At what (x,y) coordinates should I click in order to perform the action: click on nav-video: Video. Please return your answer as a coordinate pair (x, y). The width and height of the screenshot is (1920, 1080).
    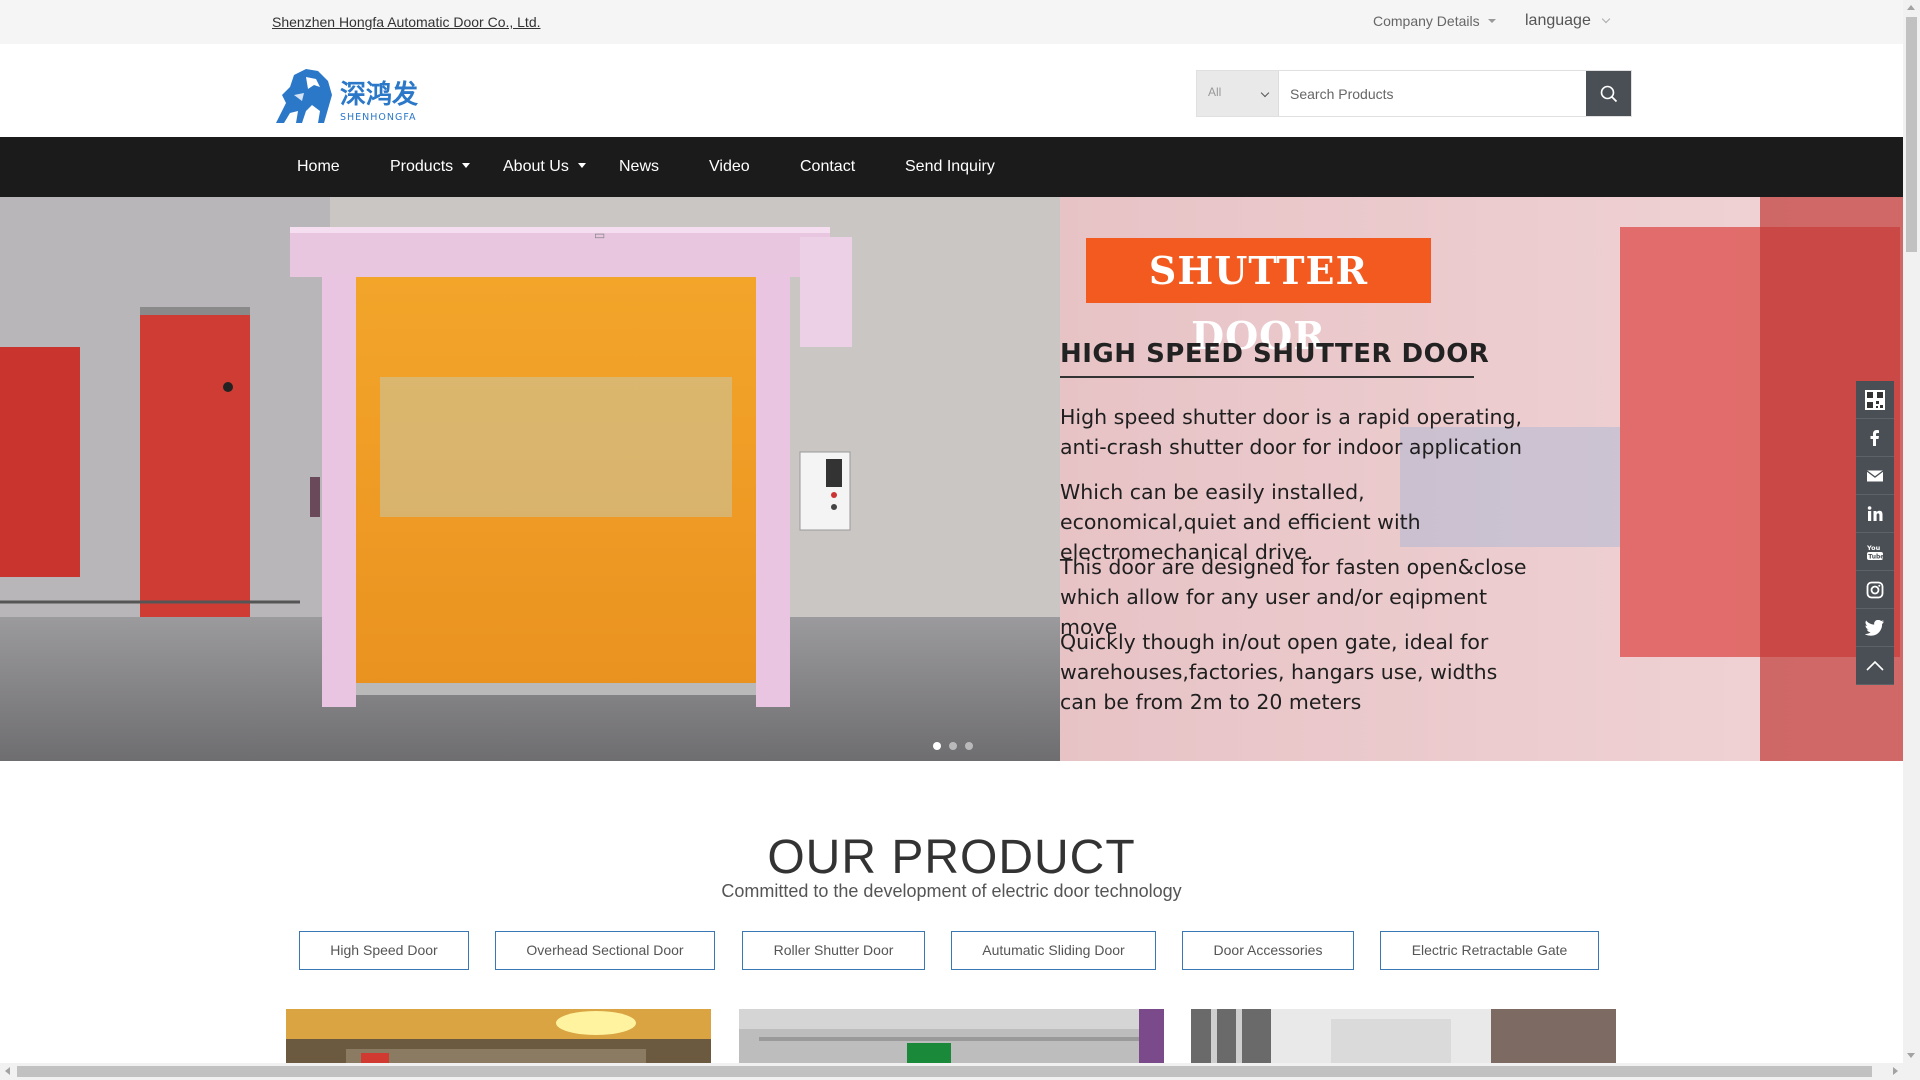
    Looking at the image, I should click on (729, 167).